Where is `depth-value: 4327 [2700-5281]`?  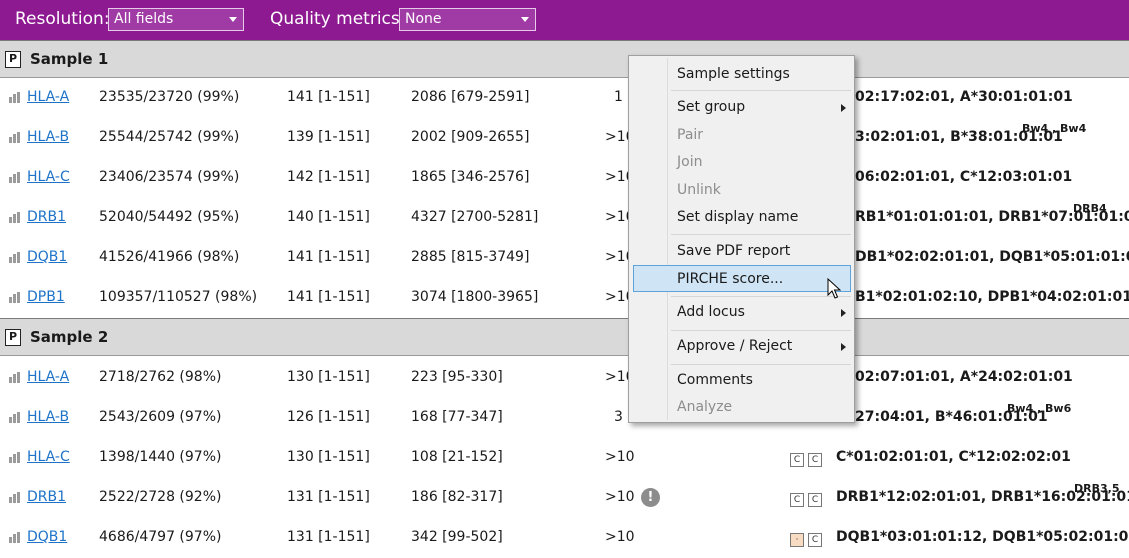
depth-value: 4327 [2700-5281] is located at coordinates (475, 217).